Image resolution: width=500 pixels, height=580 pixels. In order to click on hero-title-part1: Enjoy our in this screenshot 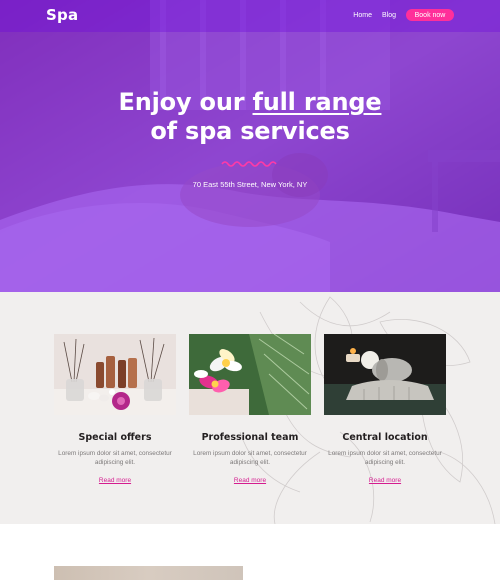, I will do `click(185, 102)`.